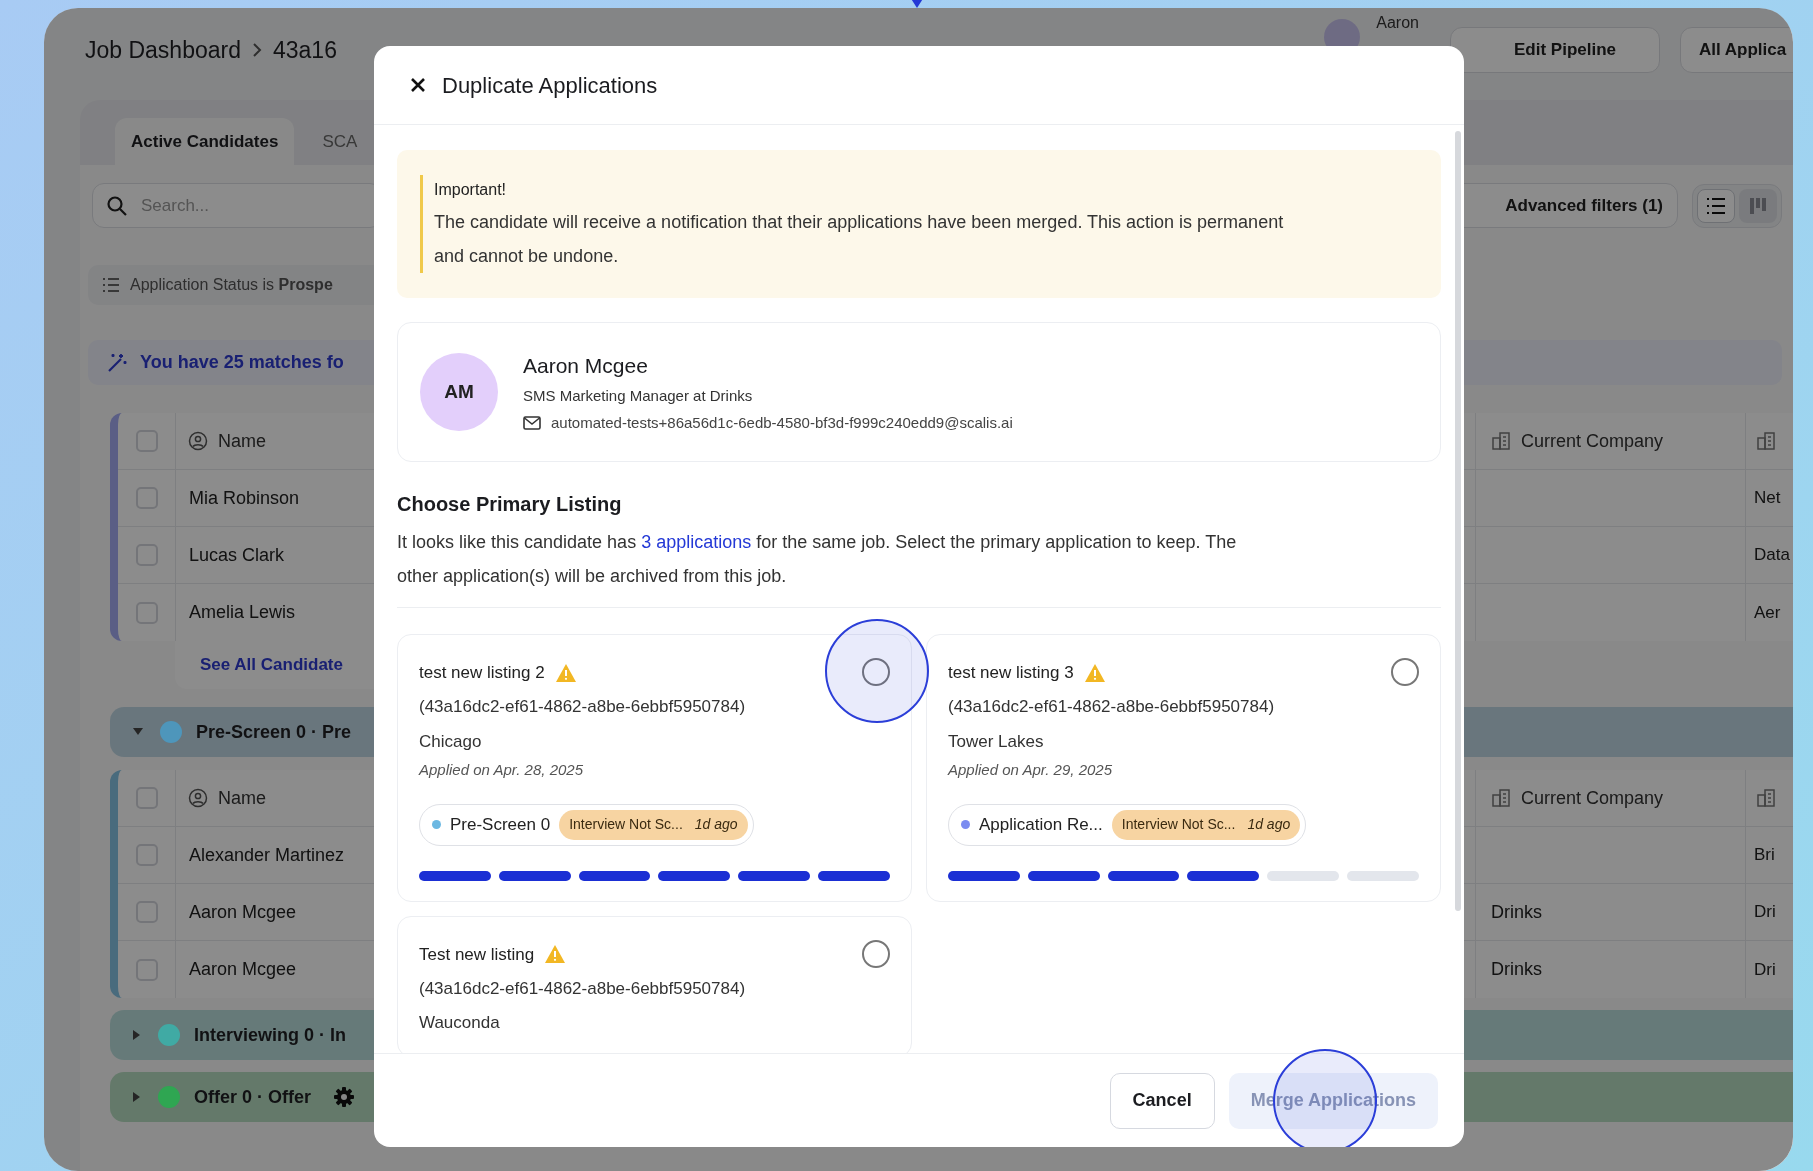 The image size is (1813, 1171). Describe the element at coordinates (532, 423) in the screenshot. I see `mail-icon` at that location.